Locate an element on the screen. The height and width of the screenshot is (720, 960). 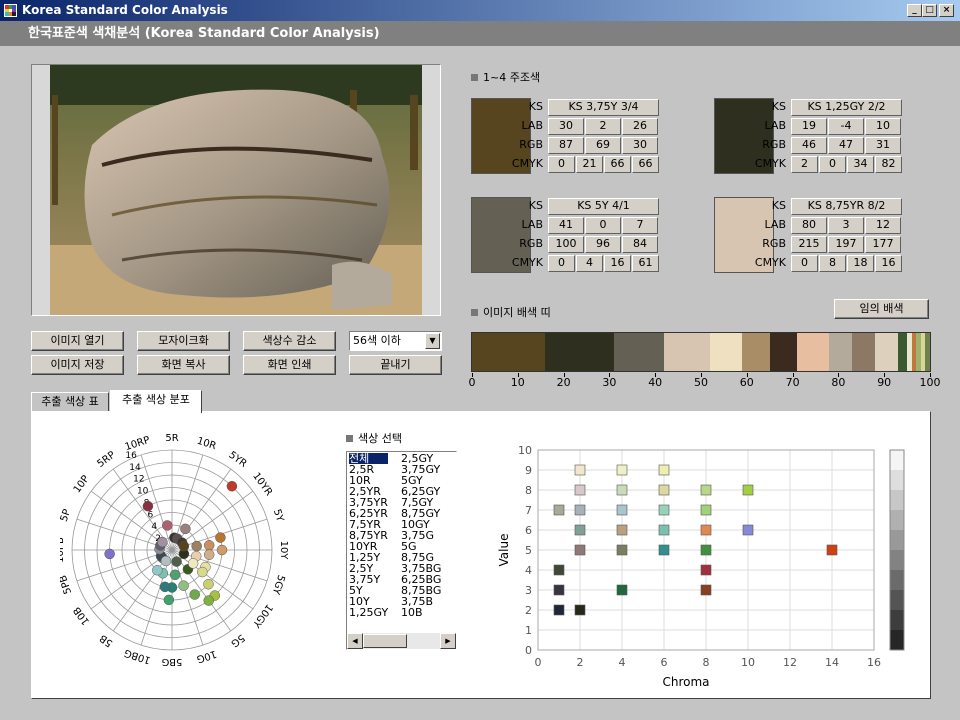
hue-label: 10PB is located at coordinates (63, 550).